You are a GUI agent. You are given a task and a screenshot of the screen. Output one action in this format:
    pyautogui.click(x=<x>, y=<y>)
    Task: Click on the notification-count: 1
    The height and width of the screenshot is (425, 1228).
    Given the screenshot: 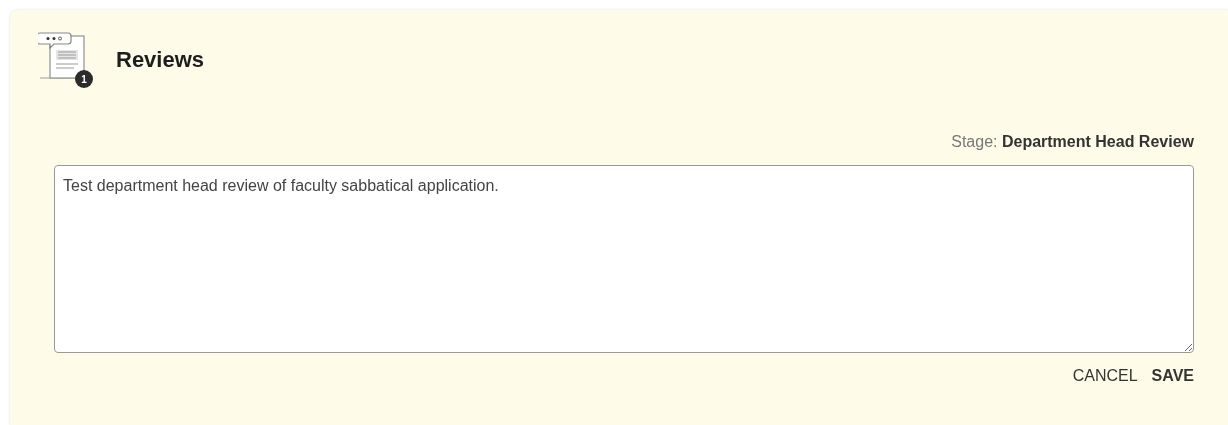 What is the action you would take?
    pyautogui.click(x=84, y=79)
    